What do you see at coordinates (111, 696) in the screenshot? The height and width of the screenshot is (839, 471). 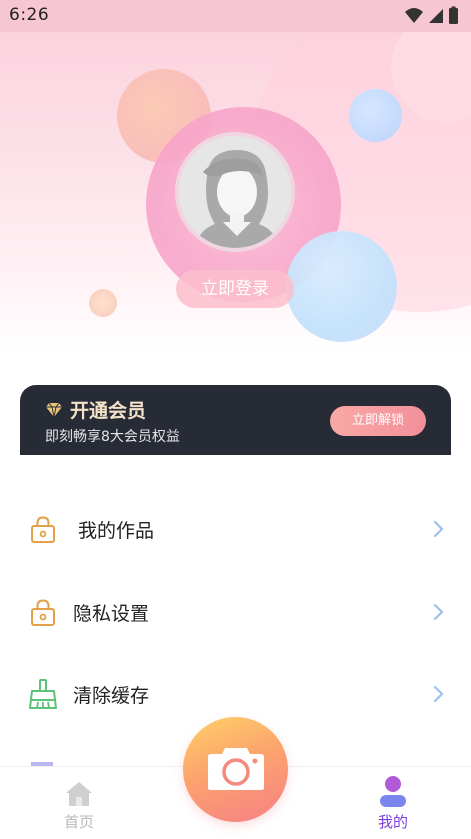 I see `menu-label: 清除缓存` at bounding box center [111, 696].